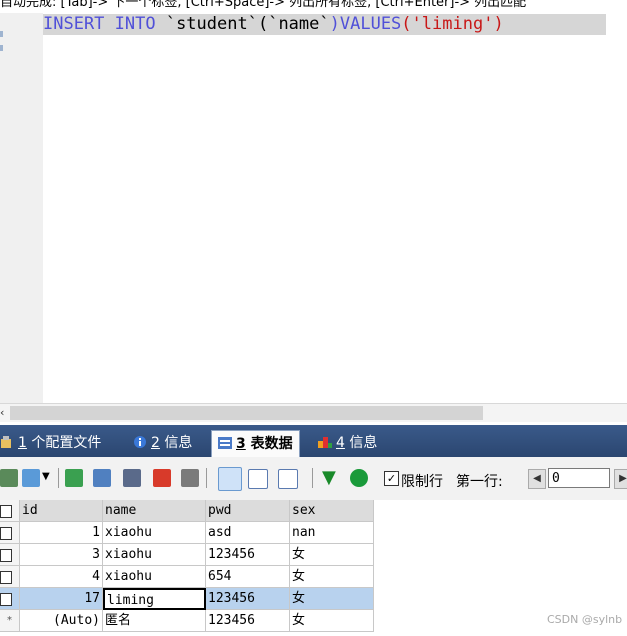 The width and height of the screenshot is (627, 636). Describe the element at coordinates (74, 478) in the screenshot. I see `add-row-icon` at that location.